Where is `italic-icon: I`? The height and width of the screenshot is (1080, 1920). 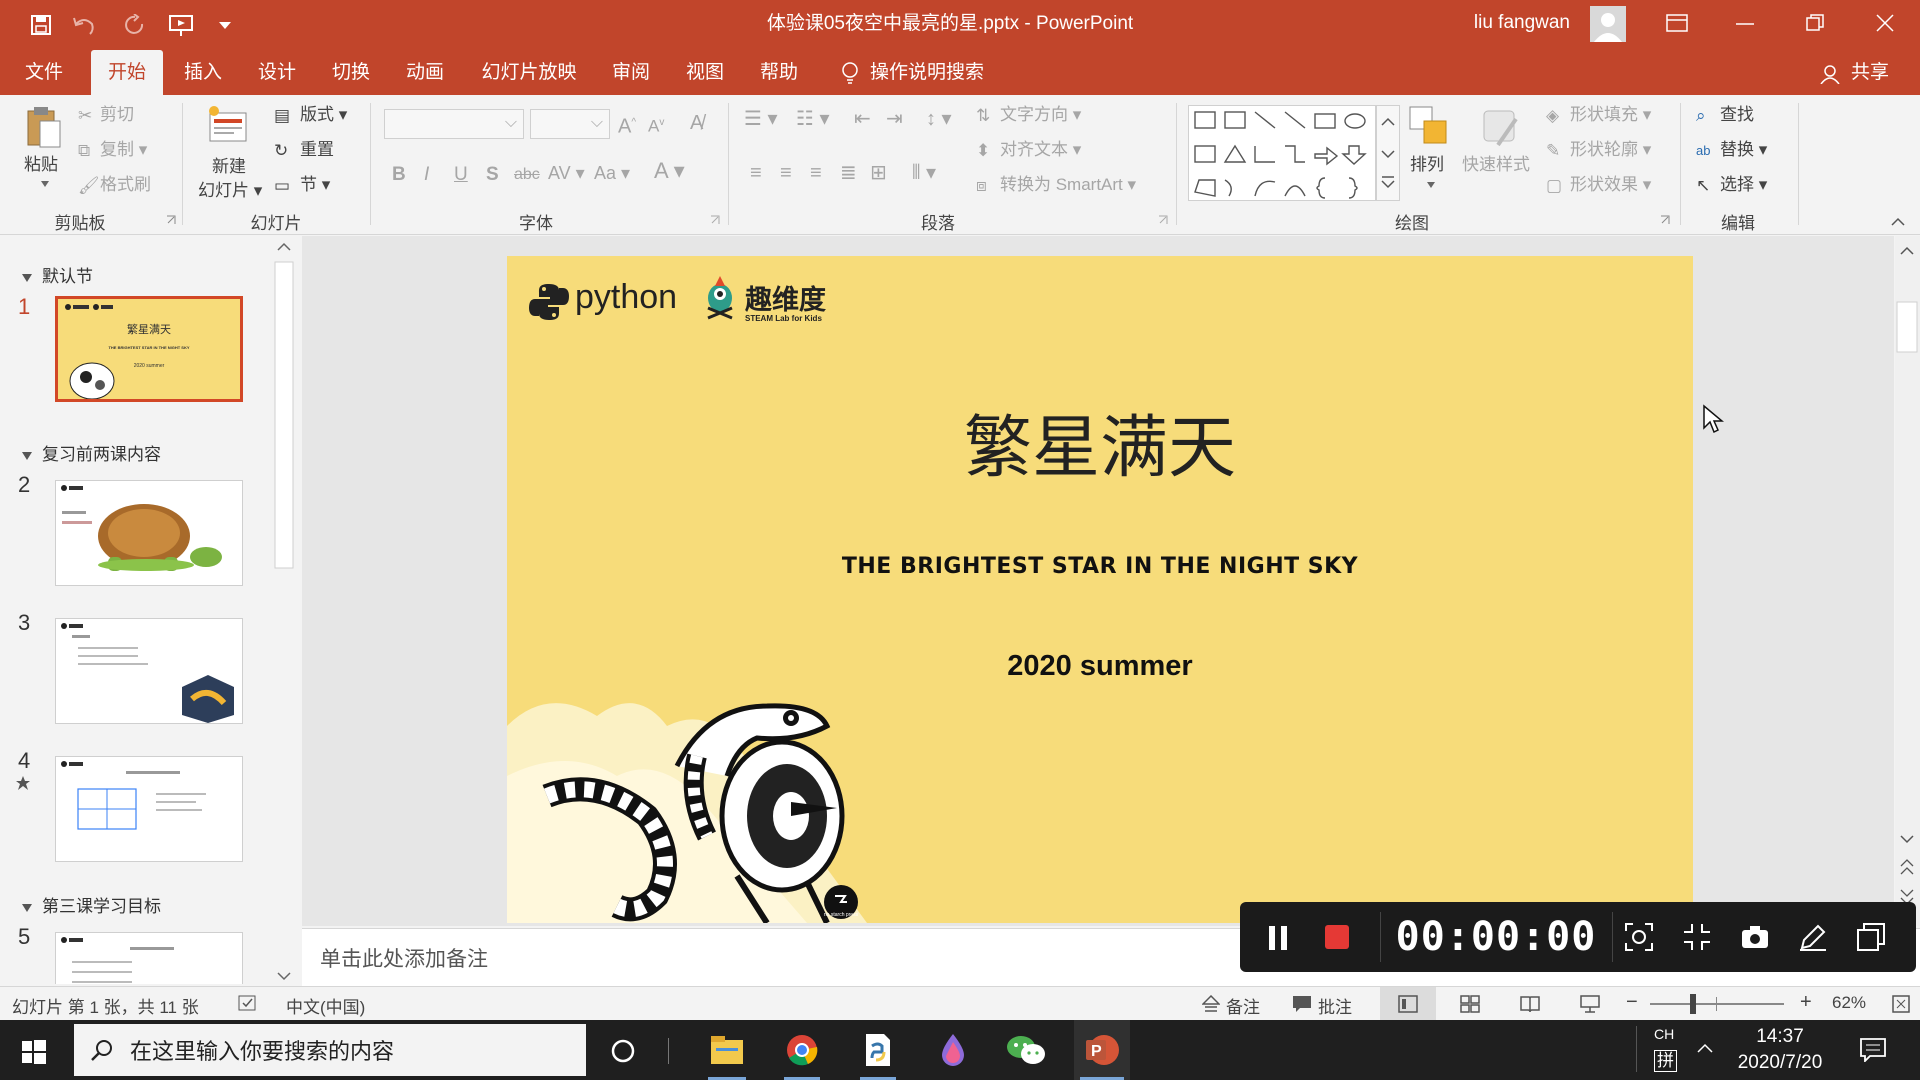 italic-icon: I is located at coordinates (426, 175).